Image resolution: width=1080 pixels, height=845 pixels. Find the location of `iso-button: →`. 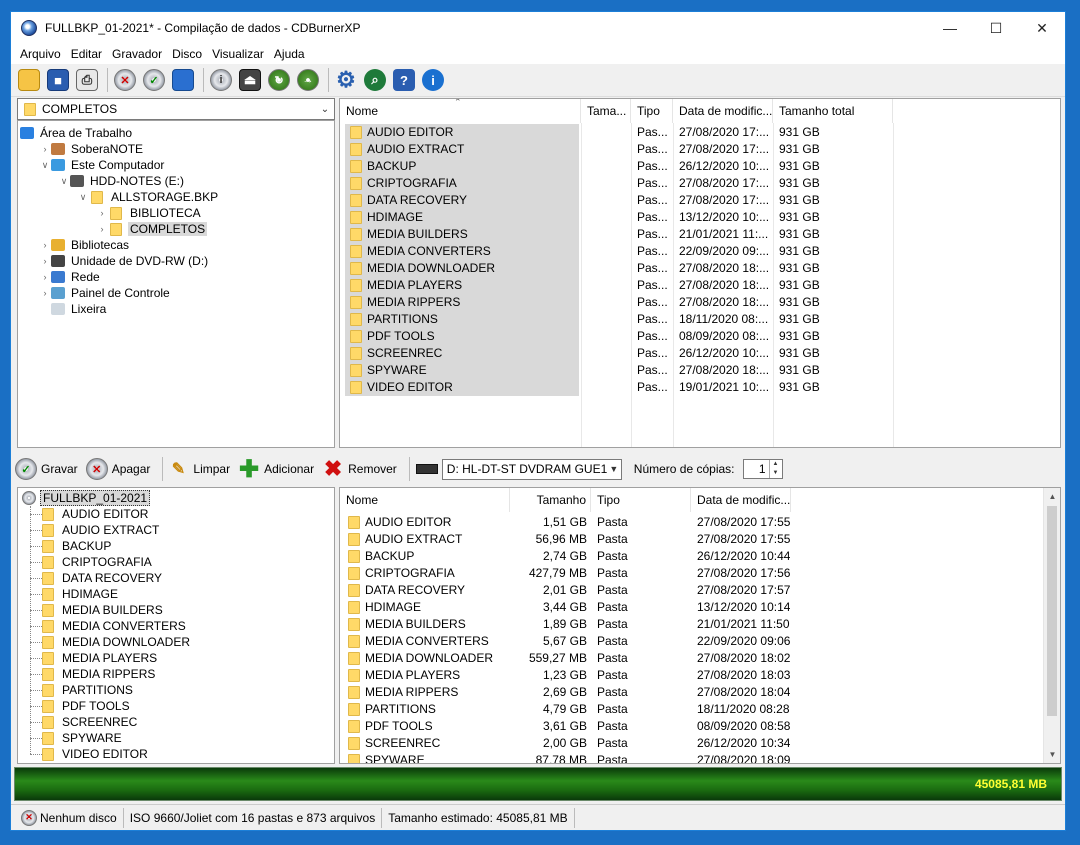

iso-button: → is located at coordinates (308, 80).